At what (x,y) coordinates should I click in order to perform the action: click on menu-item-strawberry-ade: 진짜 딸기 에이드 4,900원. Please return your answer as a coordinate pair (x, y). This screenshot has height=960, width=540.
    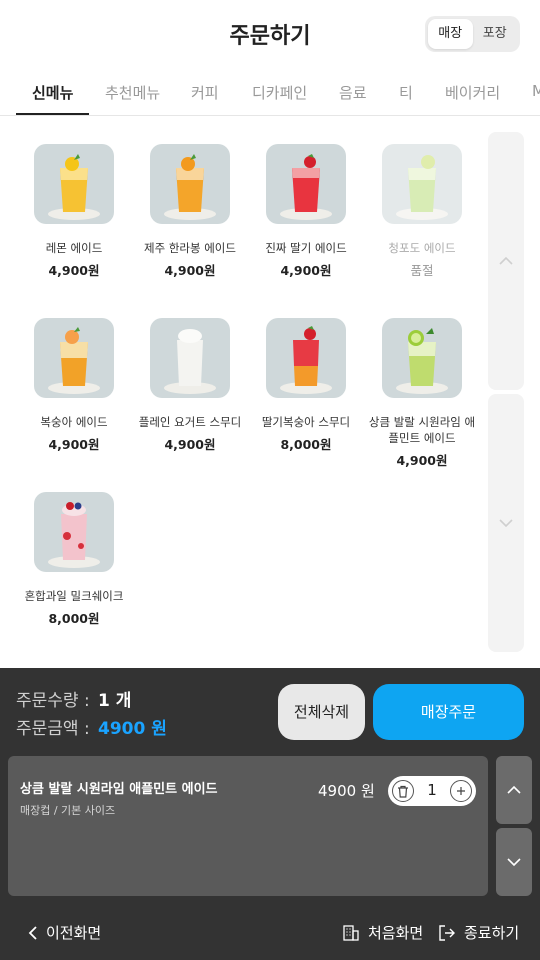
    Looking at the image, I should click on (306, 211).